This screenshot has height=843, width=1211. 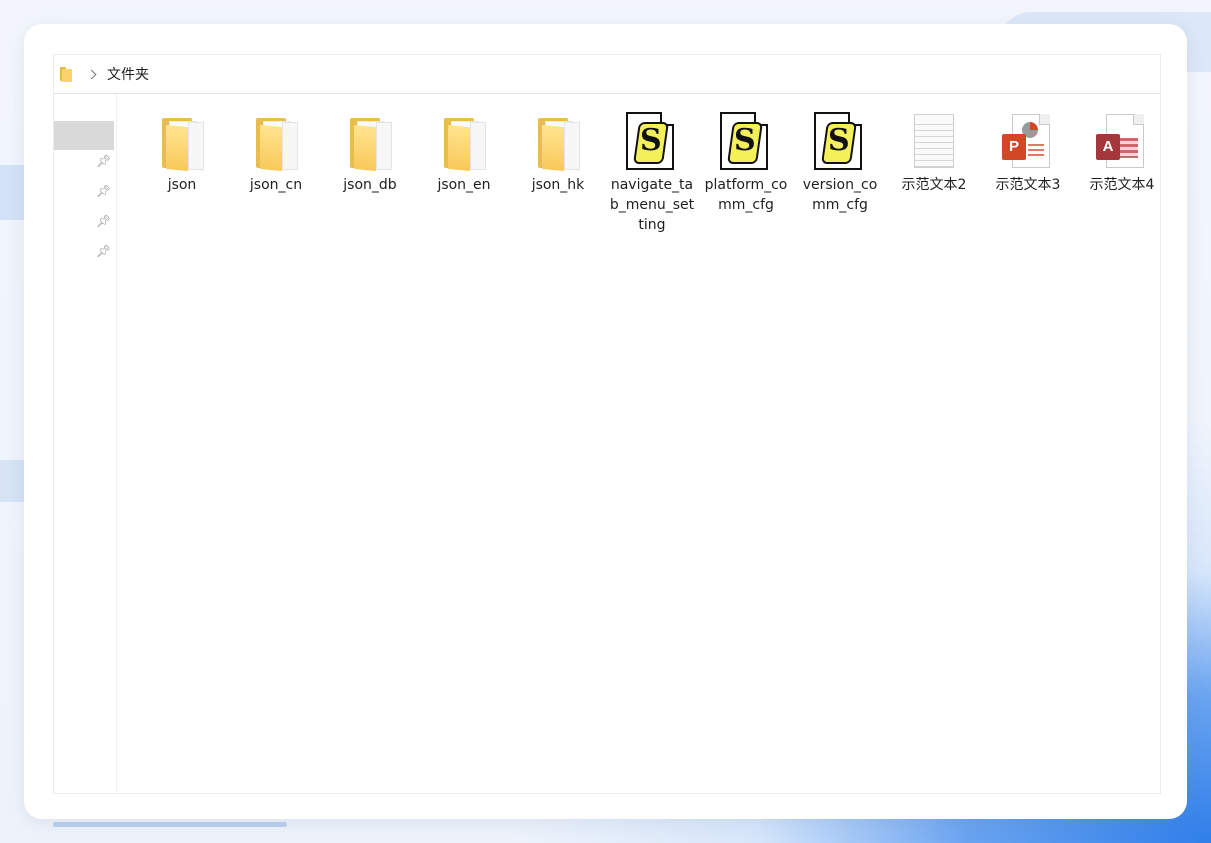 I want to click on file-item-示范文本3: P 示范文本3, so click(x=1028, y=153).